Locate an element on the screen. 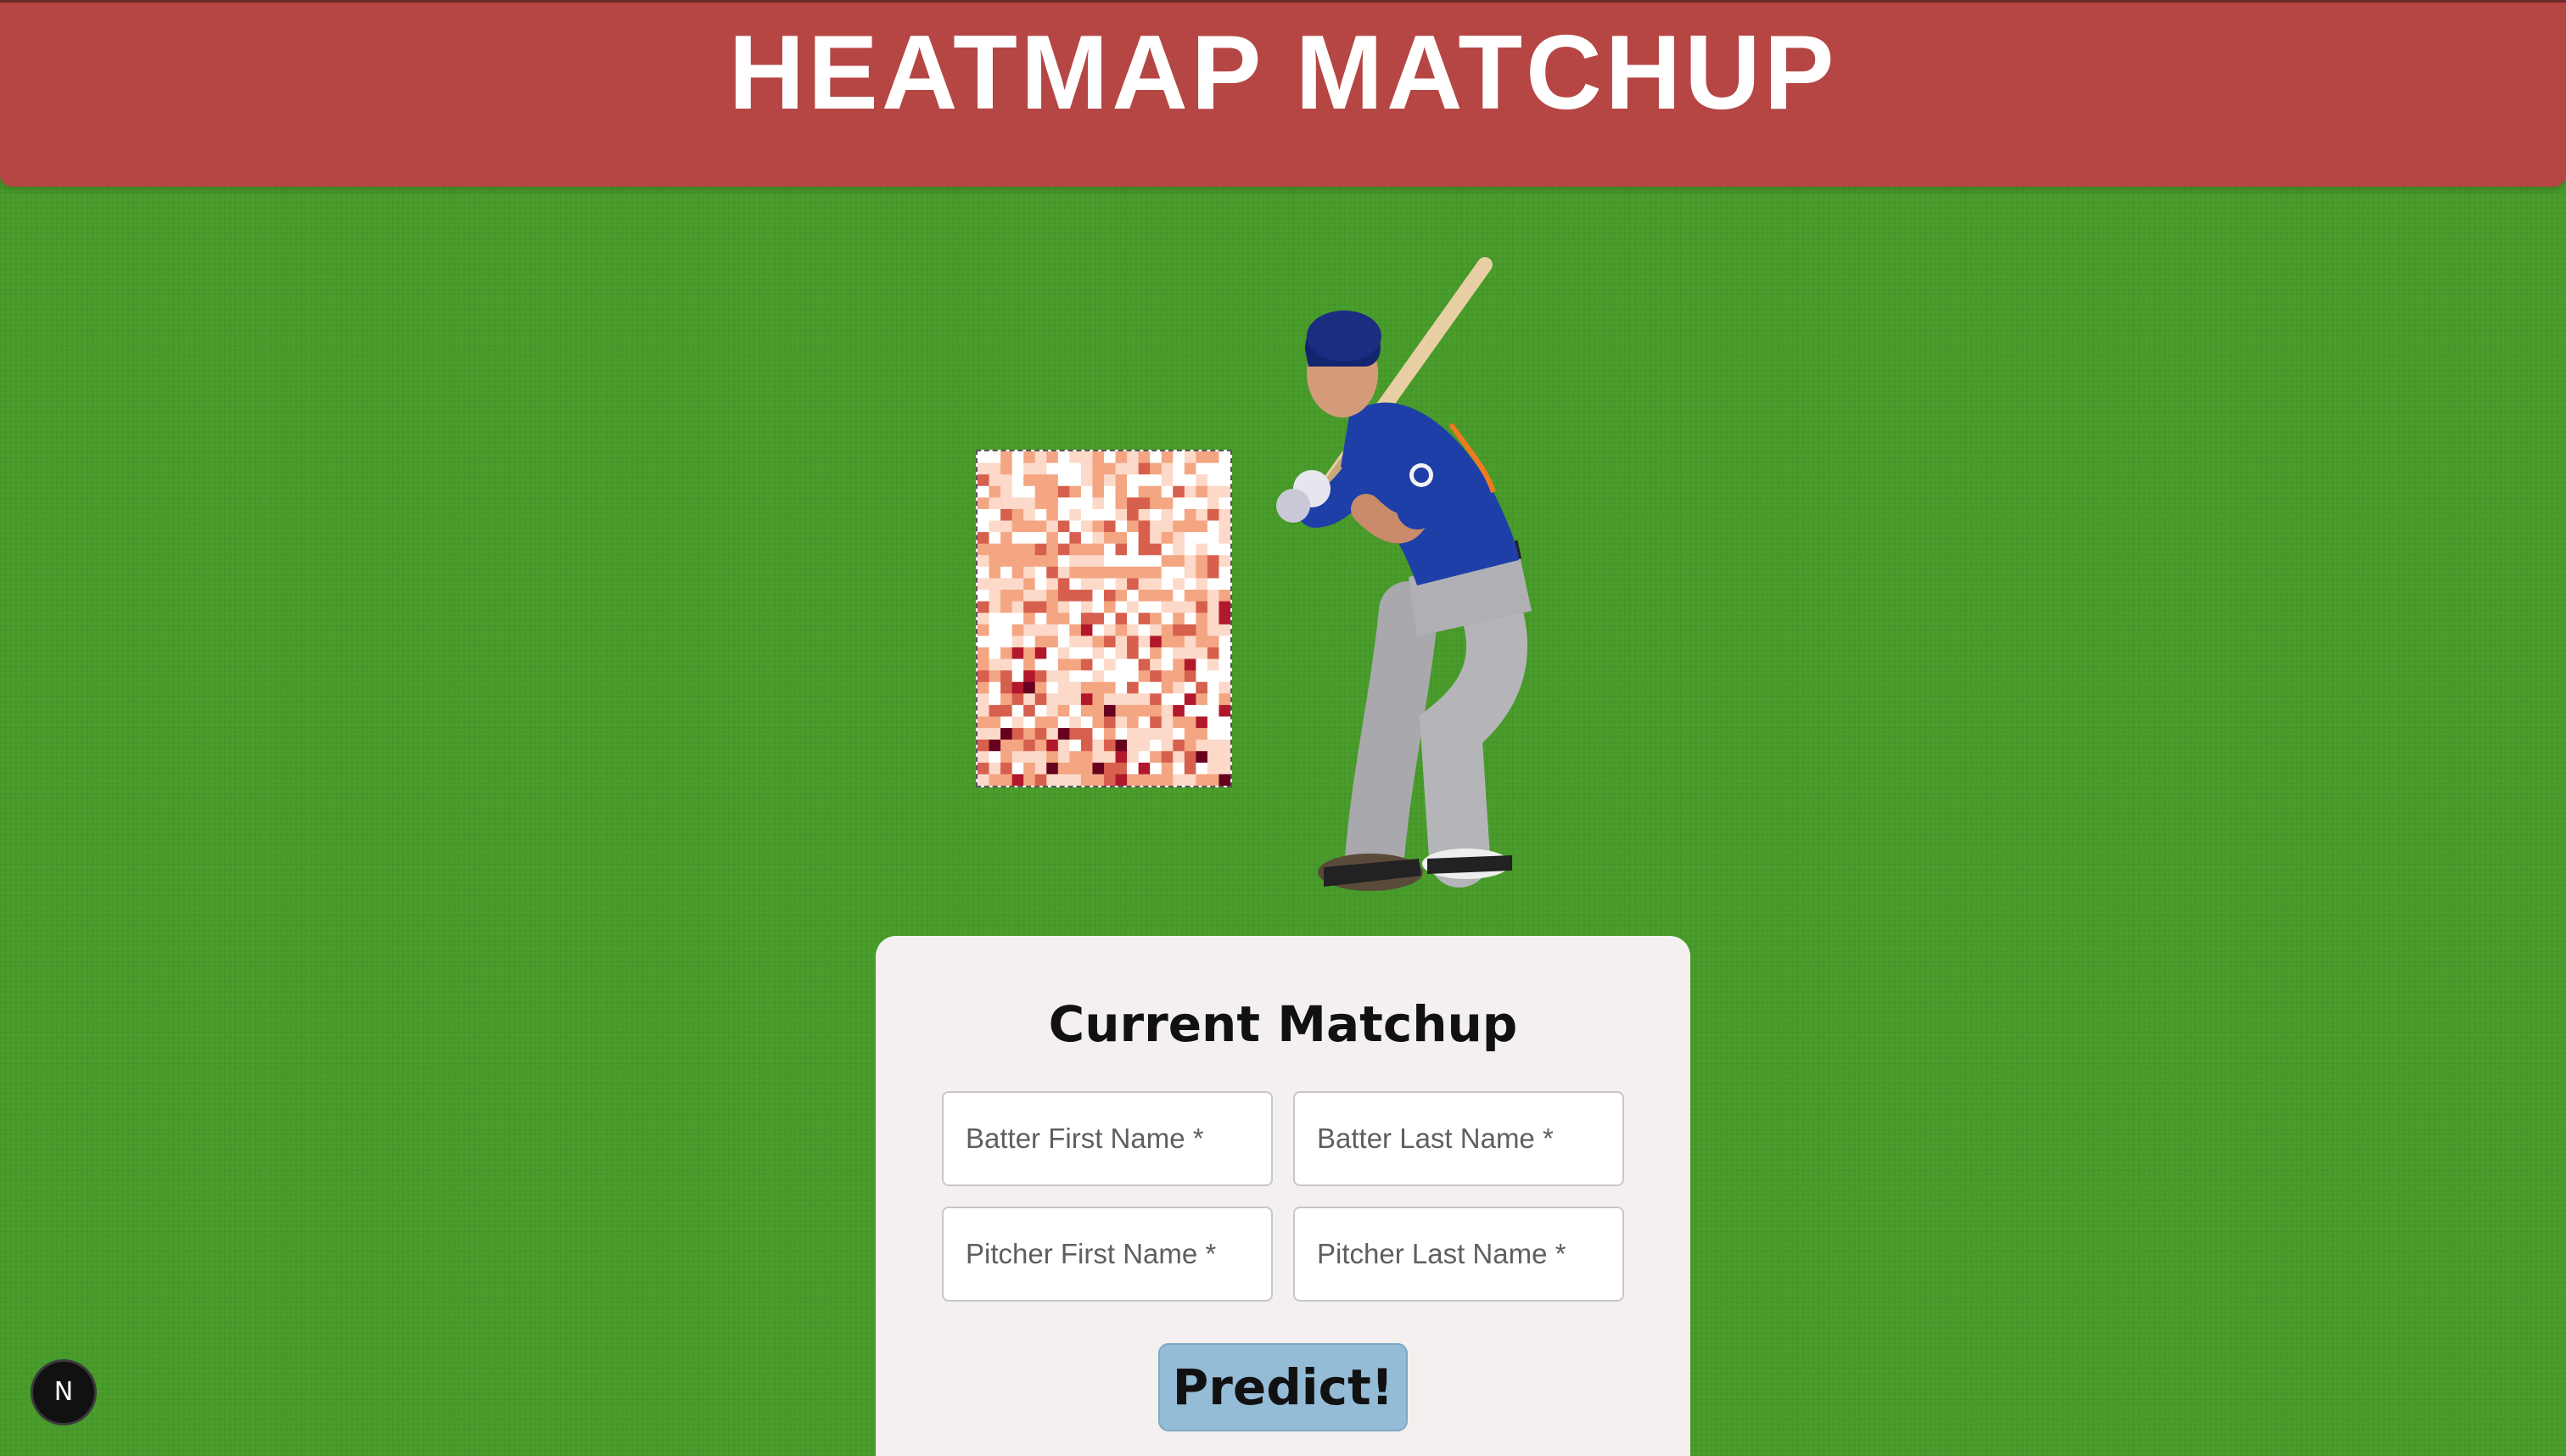 Image resolution: width=2566 pixels, height=1456 pixels. page-title: HEATMAP MATCHUP is located at coordinates (1283, 73).